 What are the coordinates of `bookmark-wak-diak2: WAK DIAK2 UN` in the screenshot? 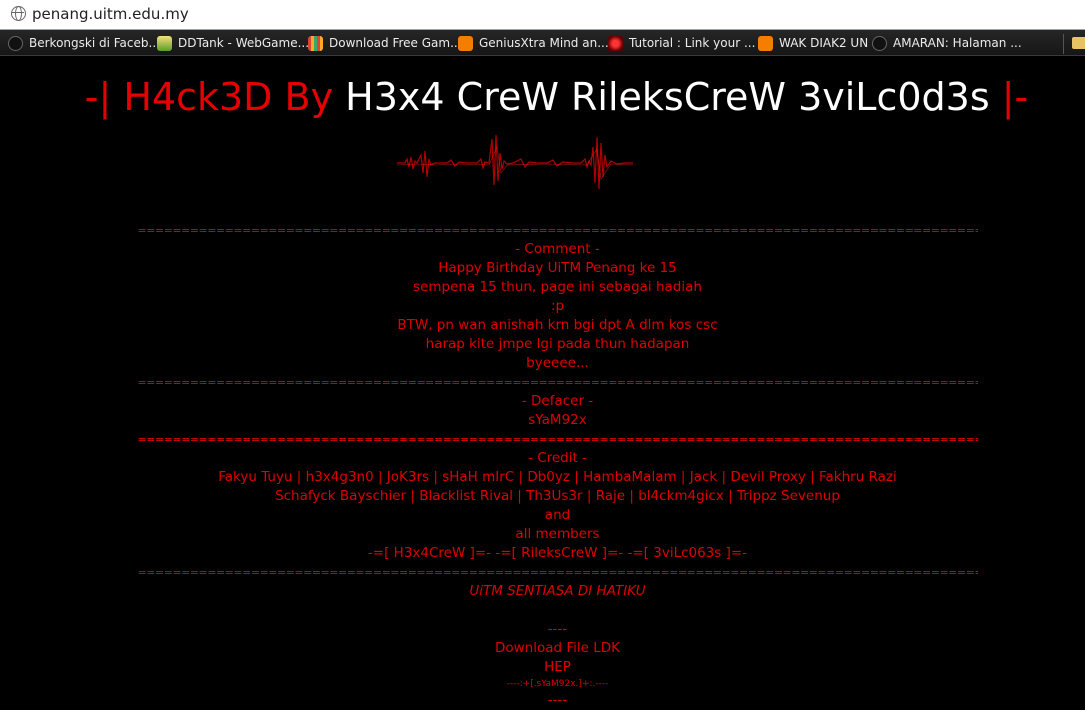 It's located at (813, 43).